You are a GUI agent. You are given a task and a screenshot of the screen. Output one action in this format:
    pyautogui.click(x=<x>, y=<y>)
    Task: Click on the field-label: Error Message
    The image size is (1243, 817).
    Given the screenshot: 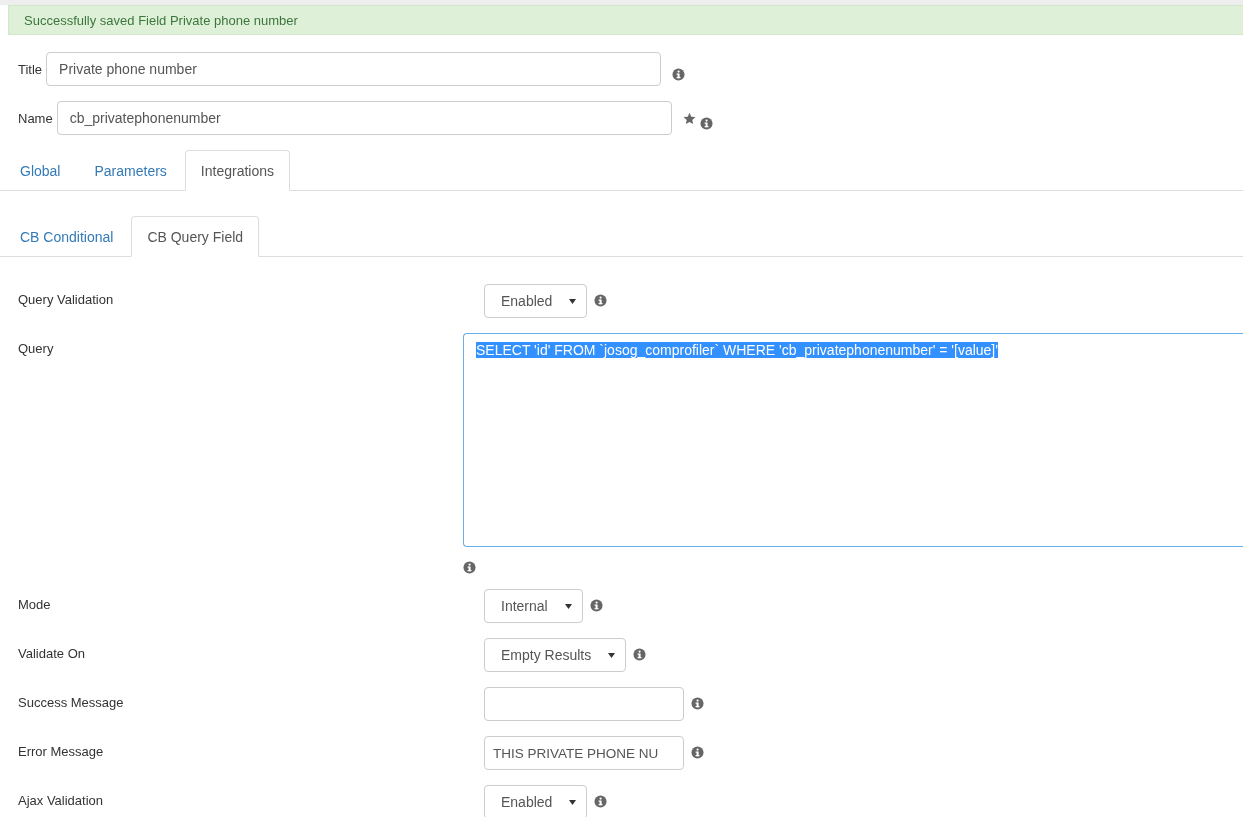 What is the action you would take?
    pyautogui.click(x=61, y=752)
    